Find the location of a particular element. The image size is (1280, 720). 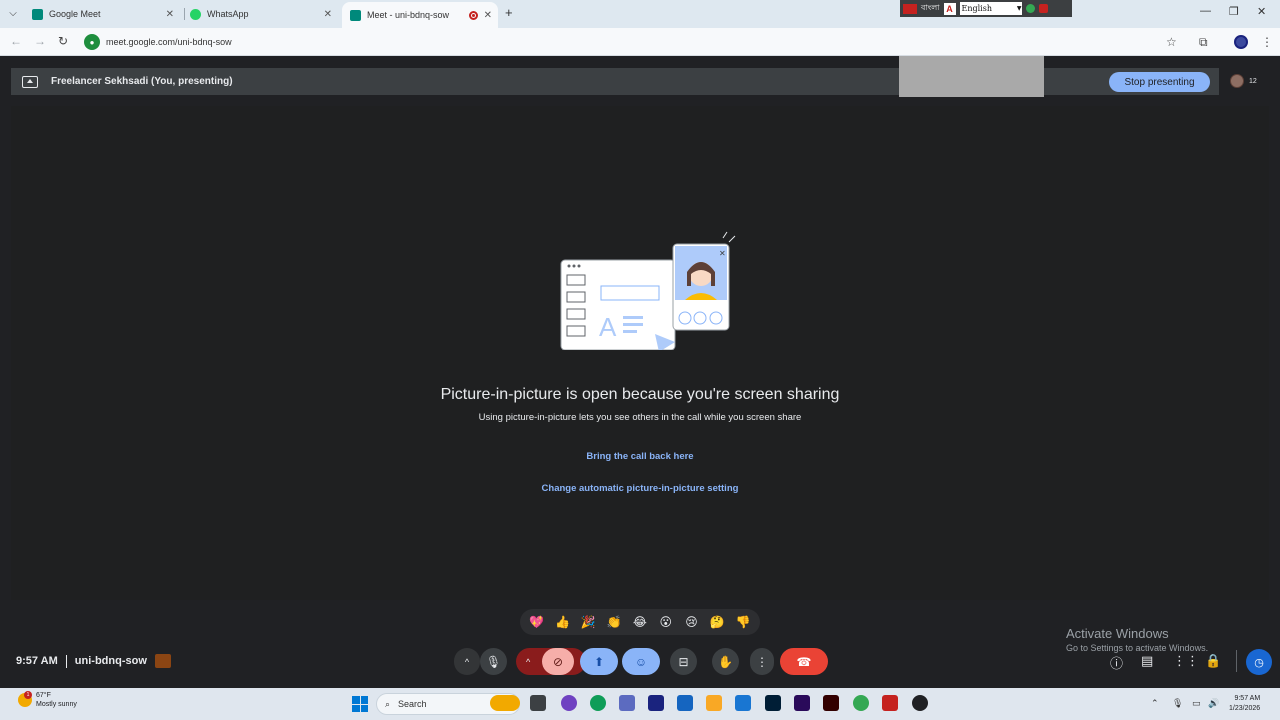

present-screen-button: ⬆ is located at coordinates (599, 661).